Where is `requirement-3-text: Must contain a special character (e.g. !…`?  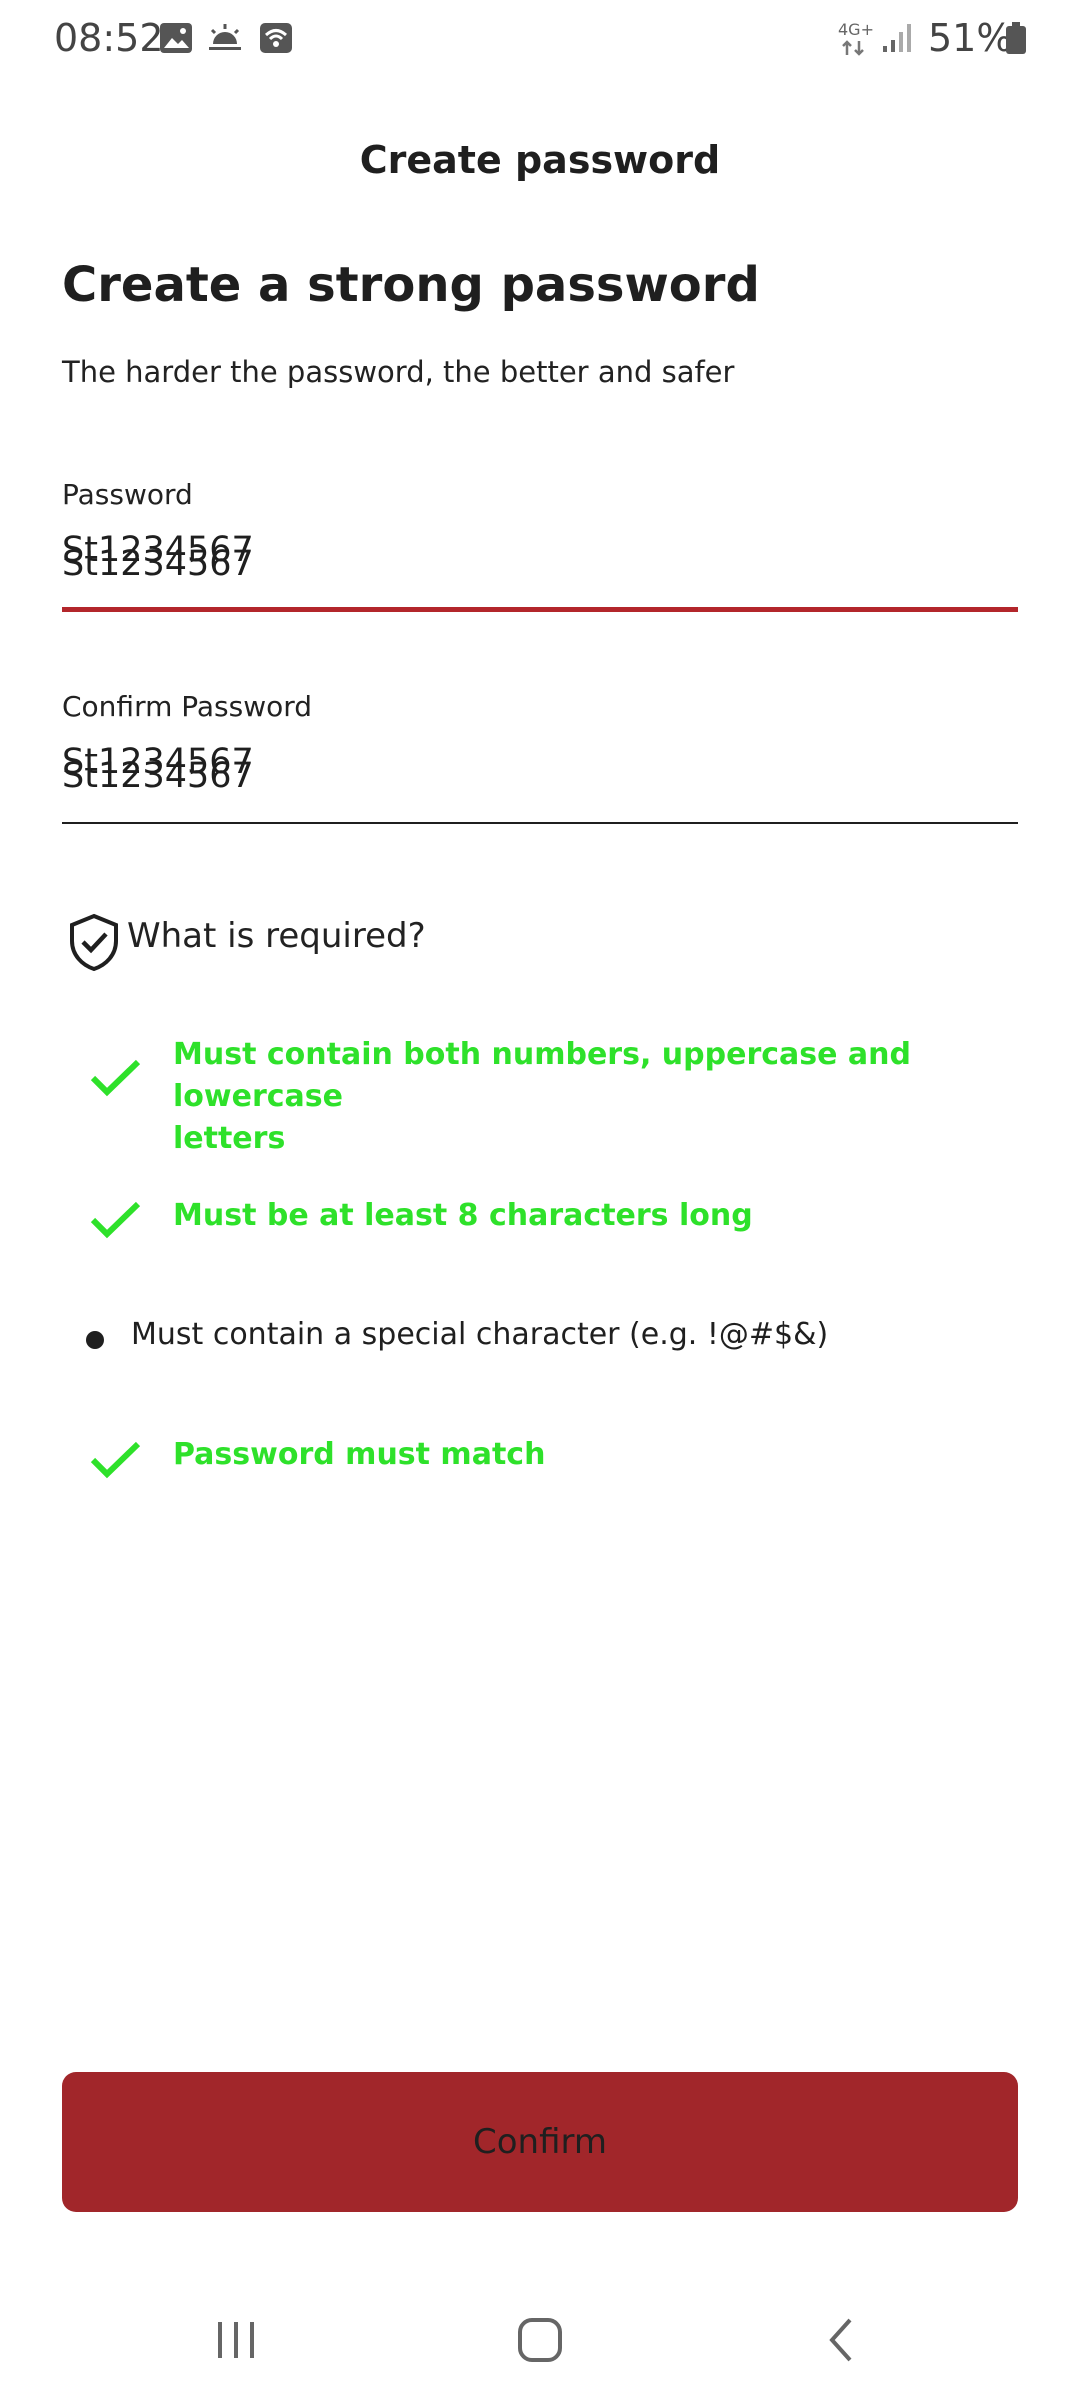
requirement-3-text: Must contain a special character (e.g. !… is located at coordinates (480, 1334).